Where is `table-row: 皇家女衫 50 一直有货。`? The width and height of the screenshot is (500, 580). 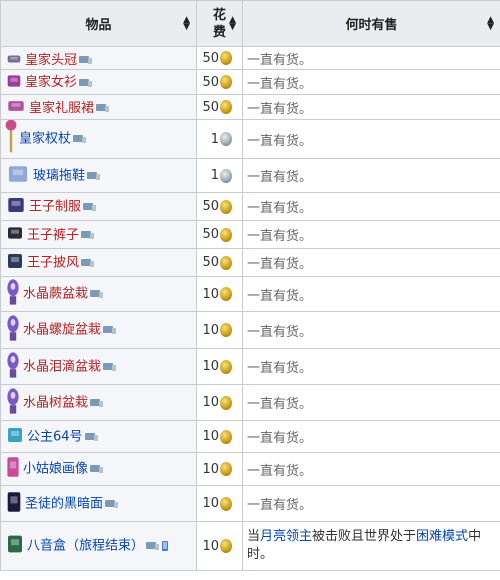 table-row: 皇家女衫 50 一直有货。 is located at coordinates (250, 82).